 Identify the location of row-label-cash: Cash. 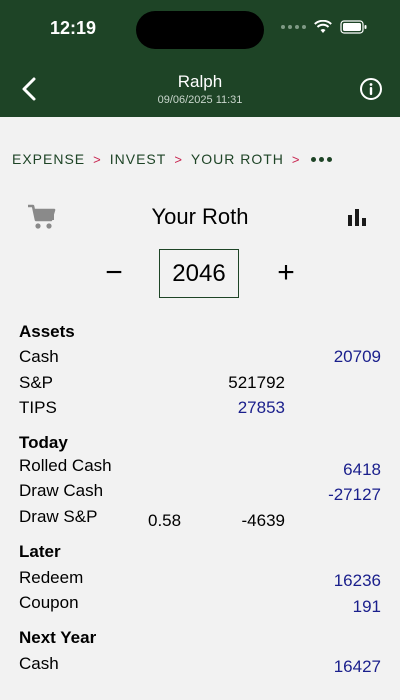
(39, 356).